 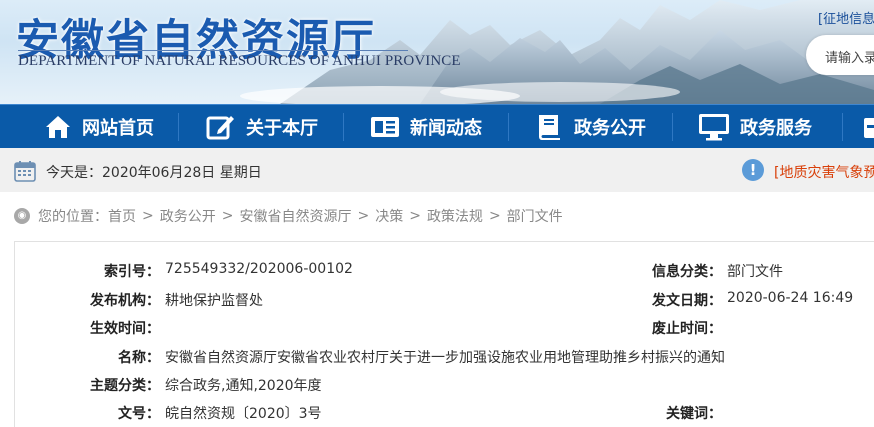 I want to click on breadcrumb-item-decision: 决策, so click(x=389, y=216).